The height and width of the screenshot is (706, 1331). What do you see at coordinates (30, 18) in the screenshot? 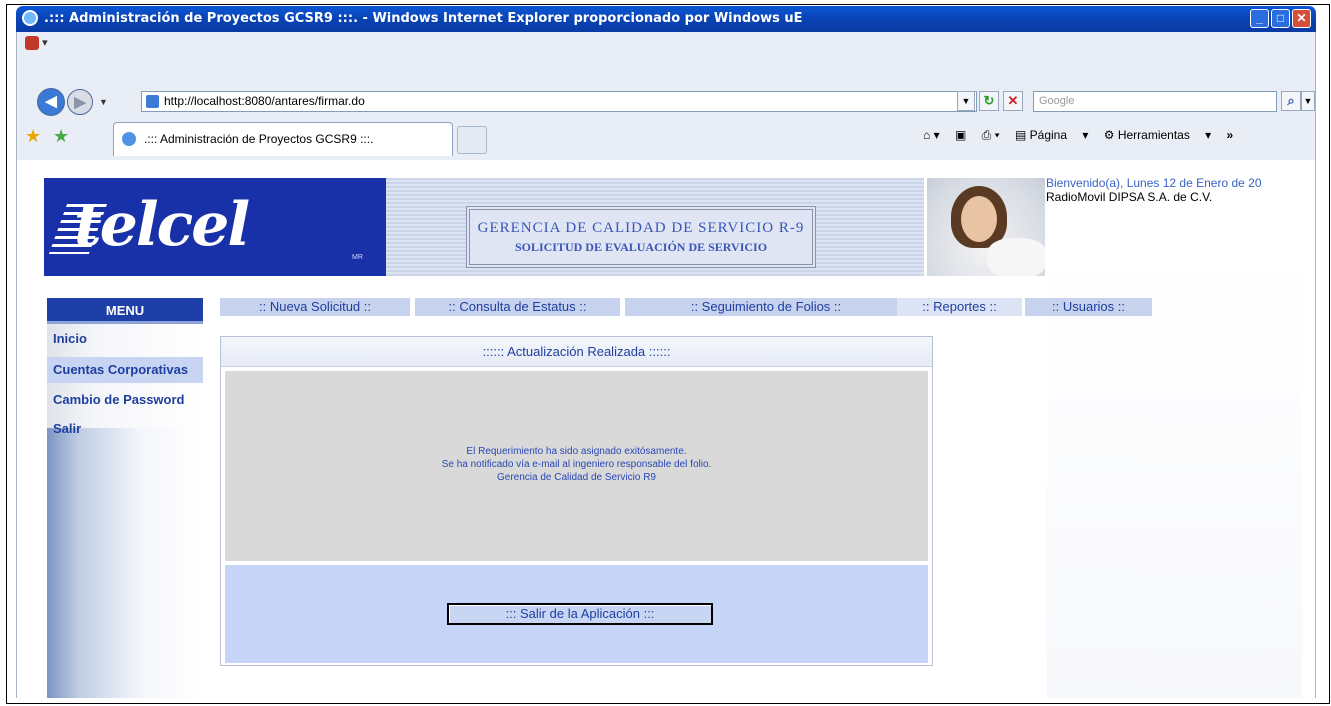
I see `ie-logo-icon` at bounding box center [30, 18].